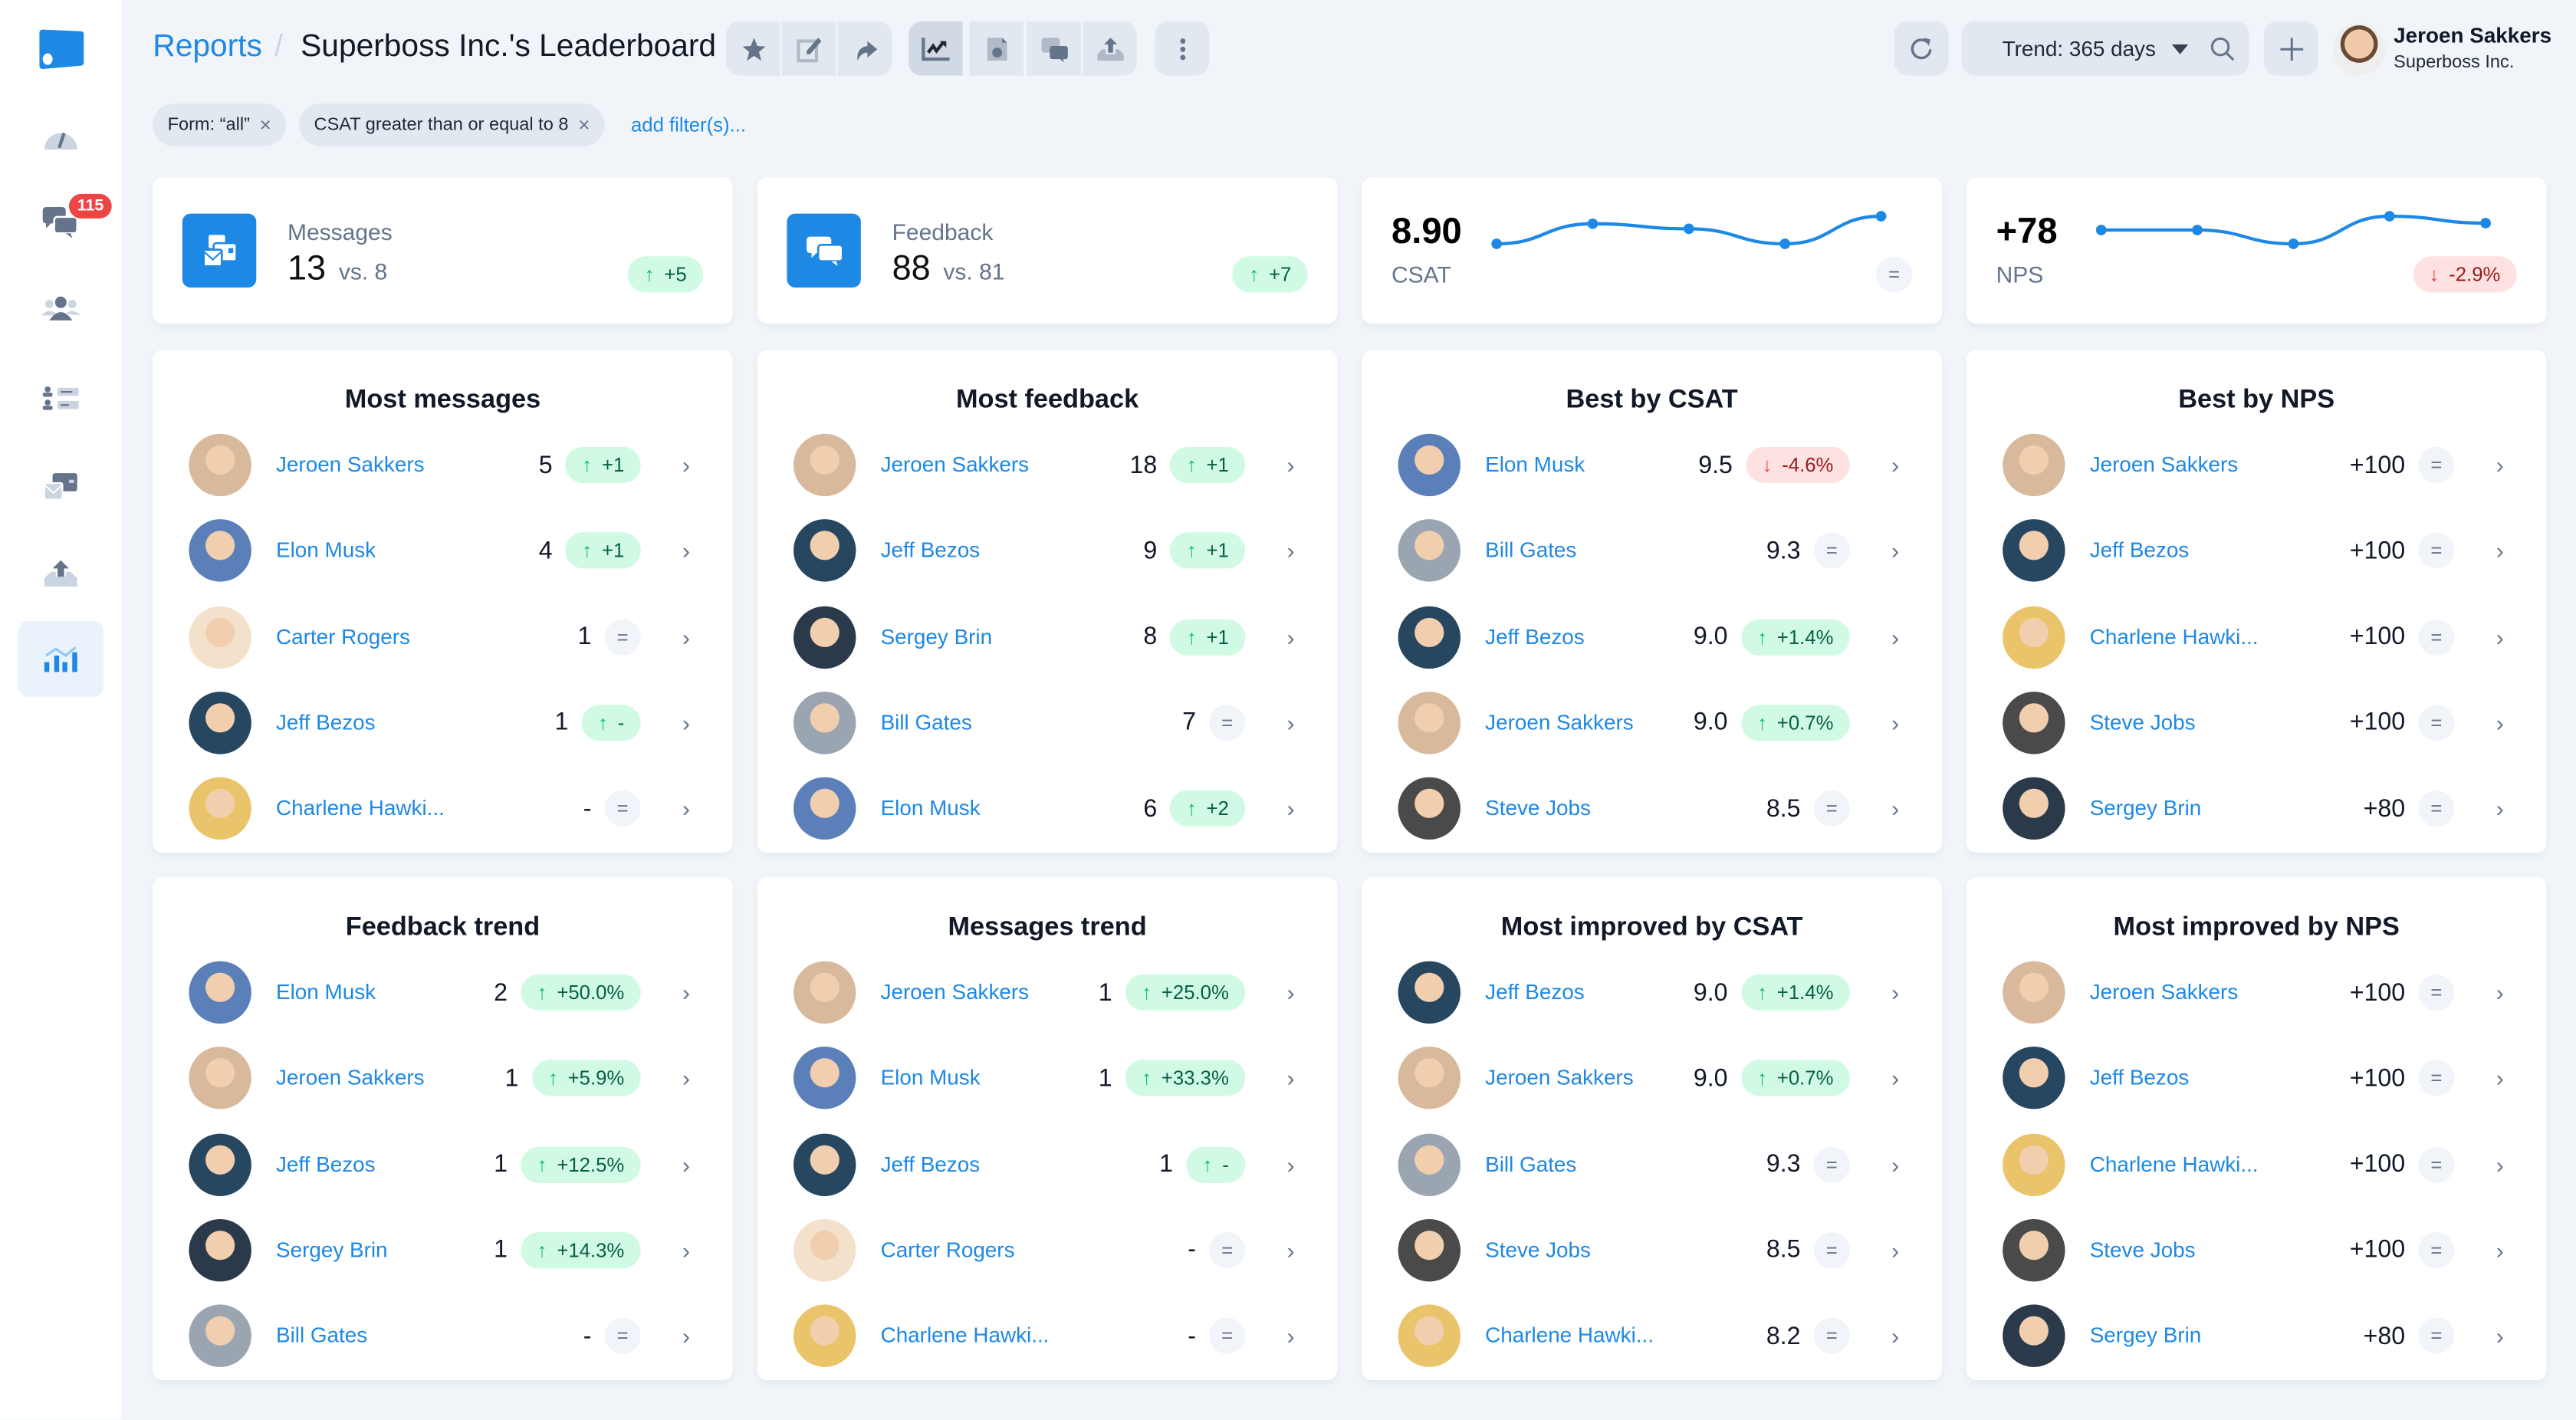 The height and width of the screenshot is (1420, 2576). I want to click on search-button, so click(2221, 48).